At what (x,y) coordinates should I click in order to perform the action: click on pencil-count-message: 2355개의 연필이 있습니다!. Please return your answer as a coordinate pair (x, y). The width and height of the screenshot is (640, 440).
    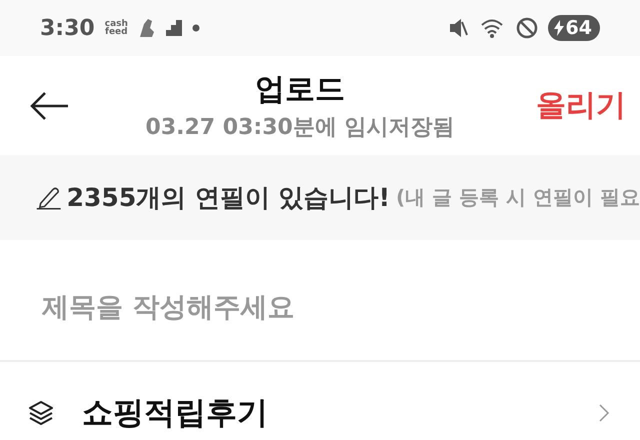
    Looking at the image, I should click on (228, 198).